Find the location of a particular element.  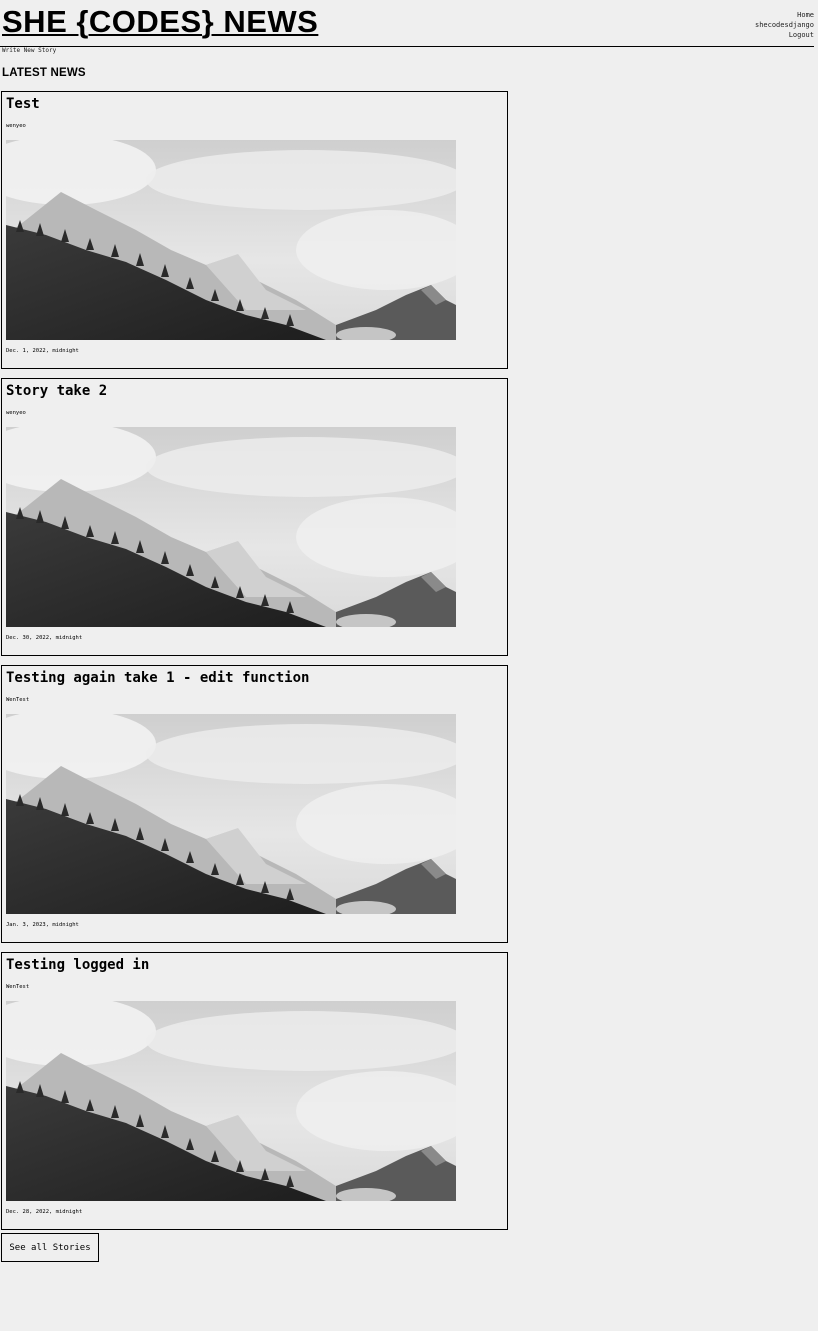

story-date: Jan. 3, 2023, midnight is located at coordinates (42, 925).